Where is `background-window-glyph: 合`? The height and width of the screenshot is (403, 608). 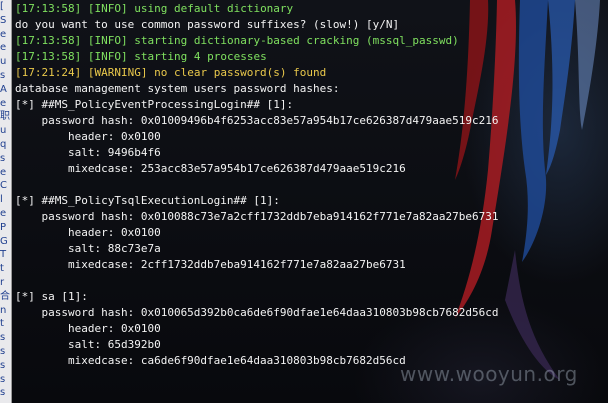
background-window-glyph: 合 is located at coordinates (5, 296).